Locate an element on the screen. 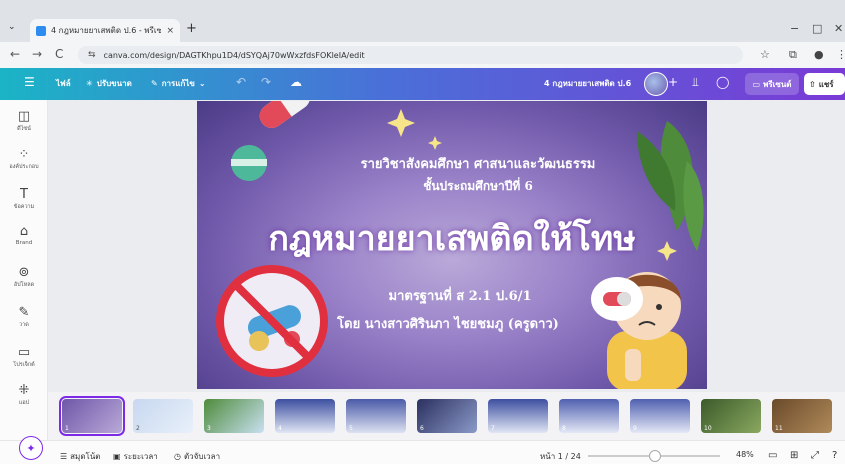 This screenshot has width=845, height=464. analytics-icon: ⫫ is located at coordinates (695, 82).